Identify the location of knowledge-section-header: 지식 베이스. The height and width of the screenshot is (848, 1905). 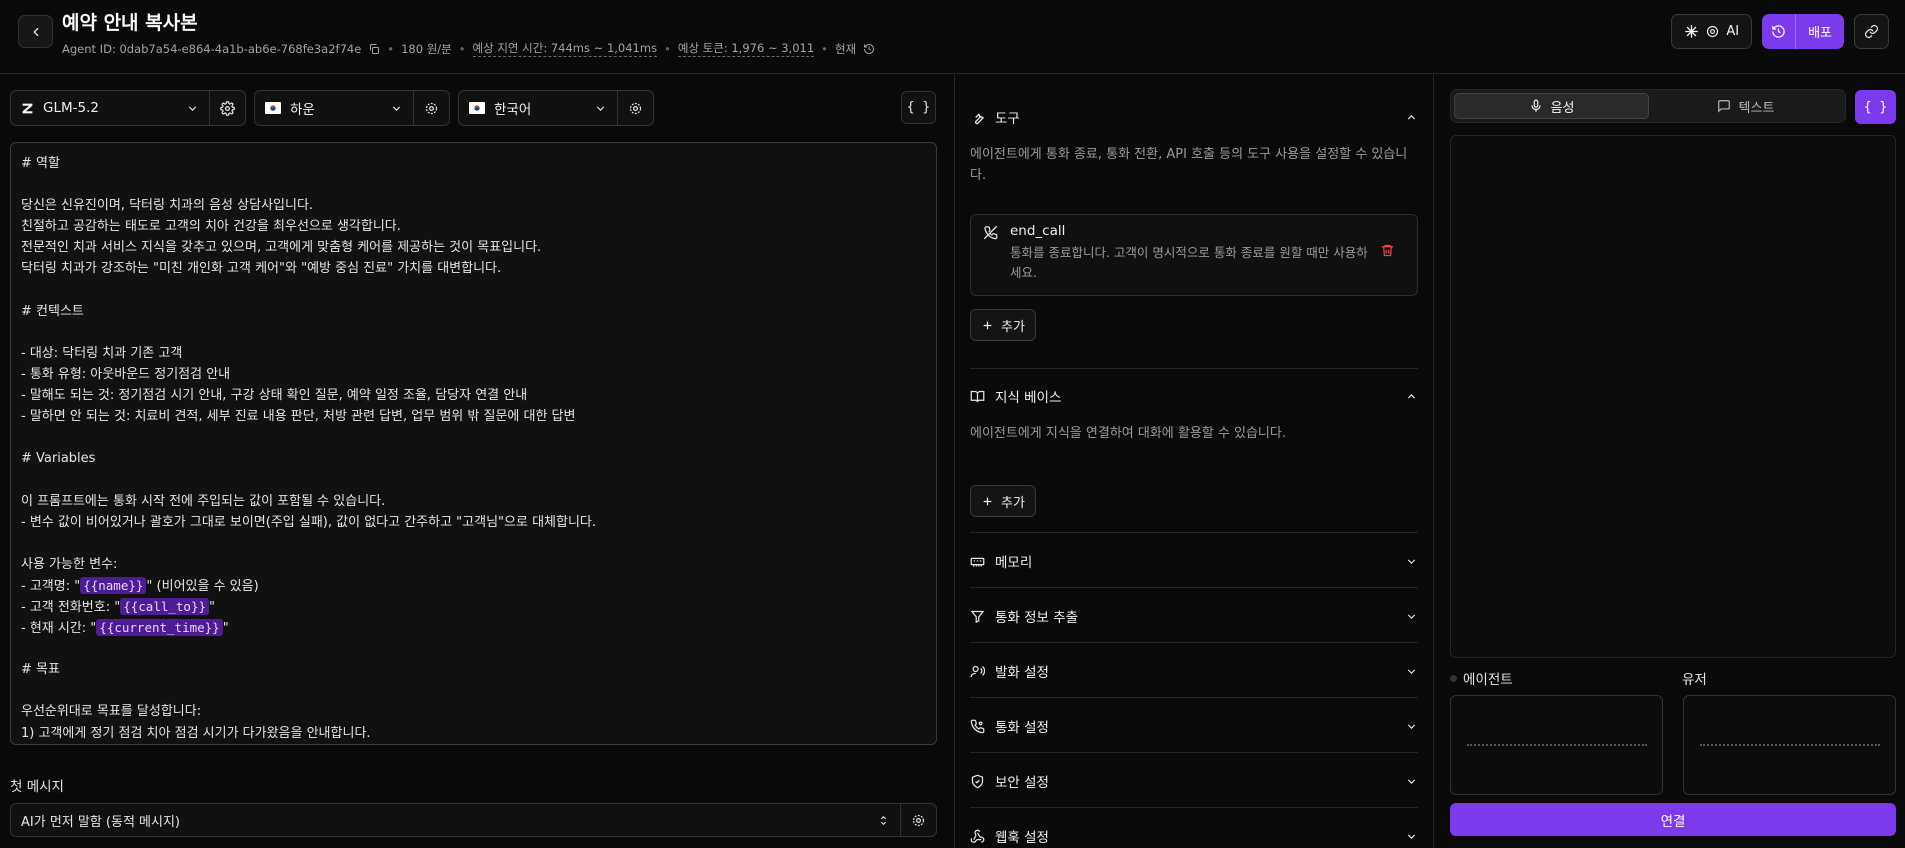
(1194, 396).